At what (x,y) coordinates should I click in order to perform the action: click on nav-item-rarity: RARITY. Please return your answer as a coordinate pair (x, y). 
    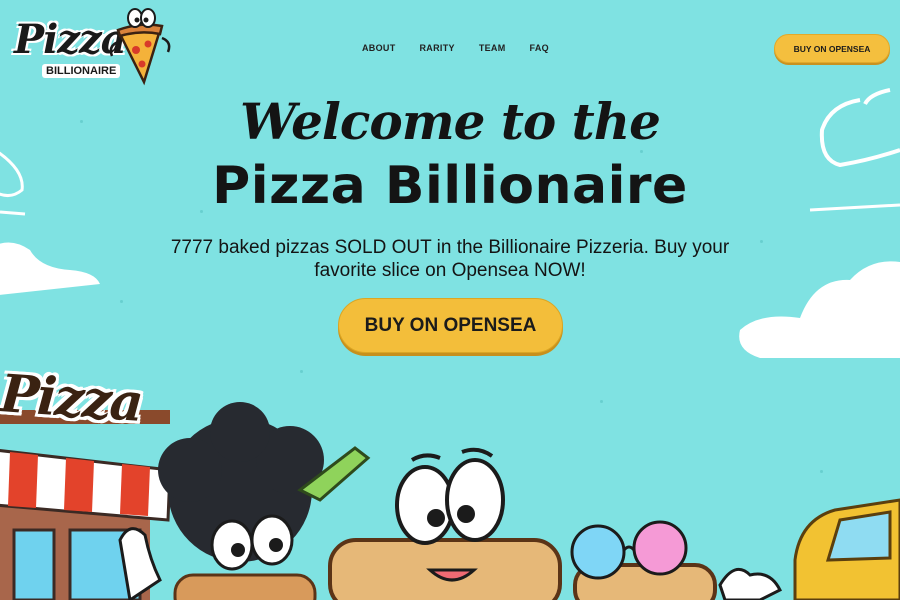
    Looking at the image, I should click on (437, 48).